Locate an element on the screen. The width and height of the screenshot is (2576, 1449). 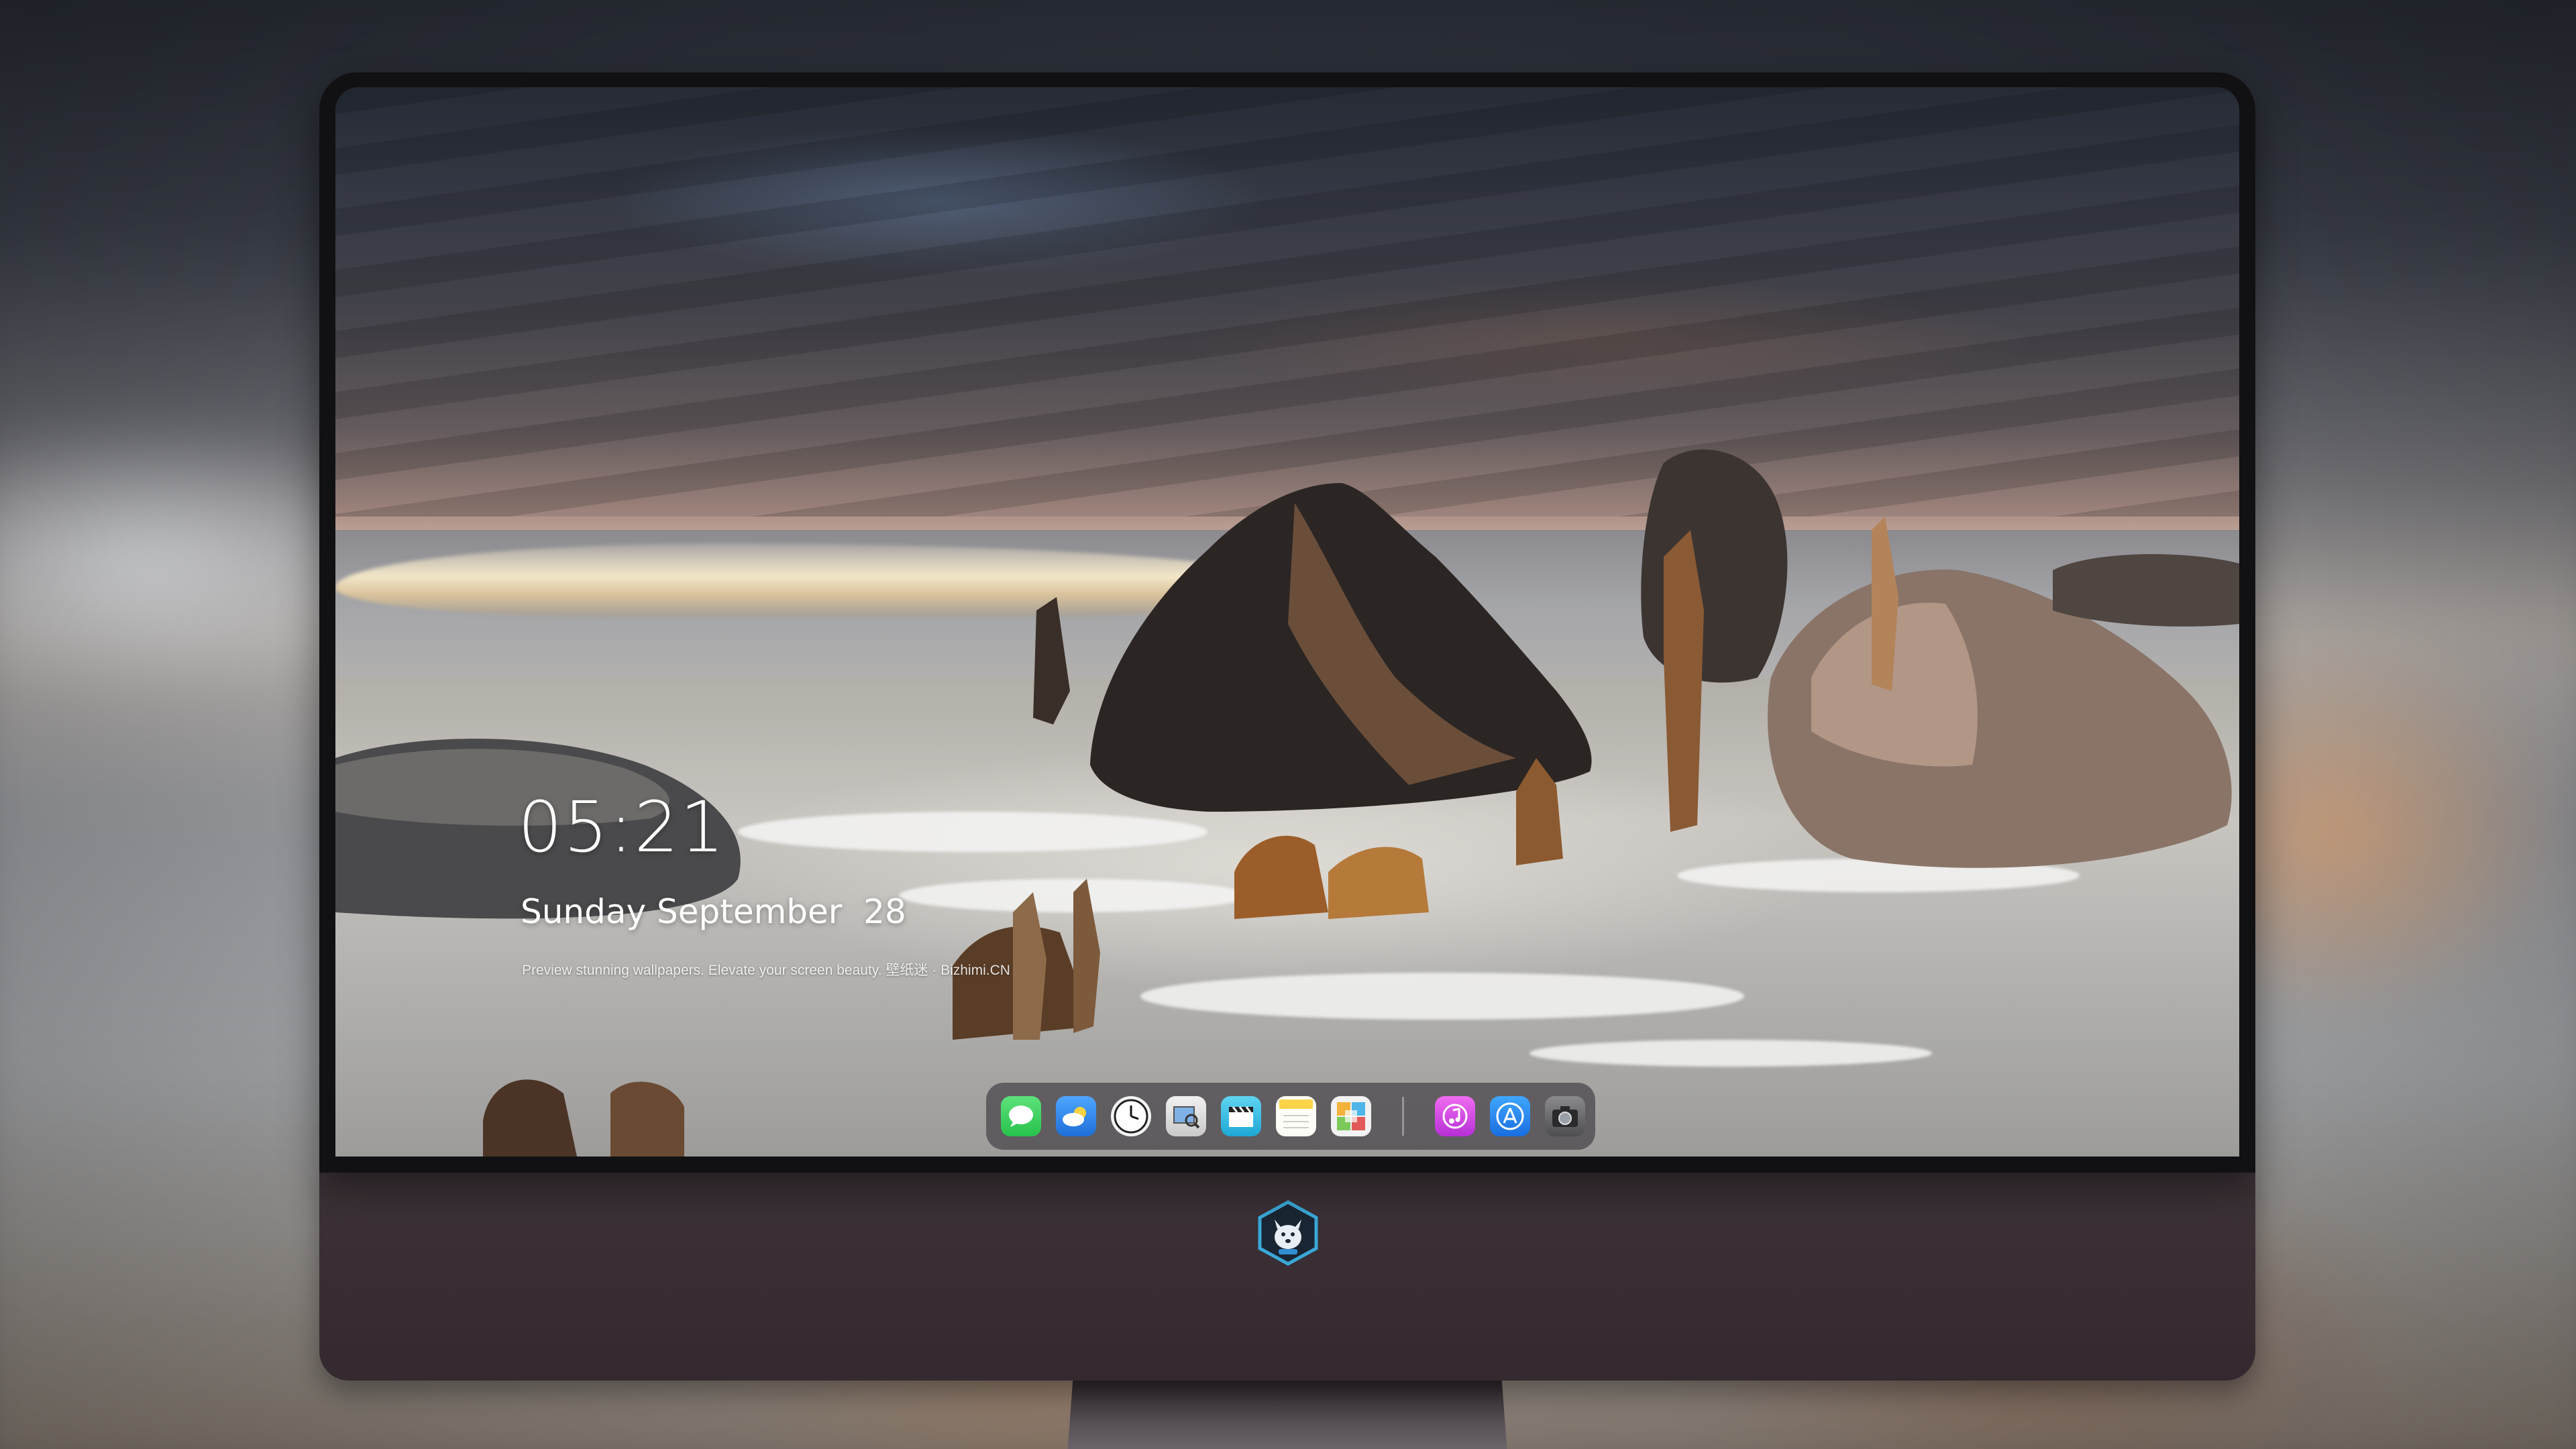
app-store-icon is located at coordinates (1510, 1116).